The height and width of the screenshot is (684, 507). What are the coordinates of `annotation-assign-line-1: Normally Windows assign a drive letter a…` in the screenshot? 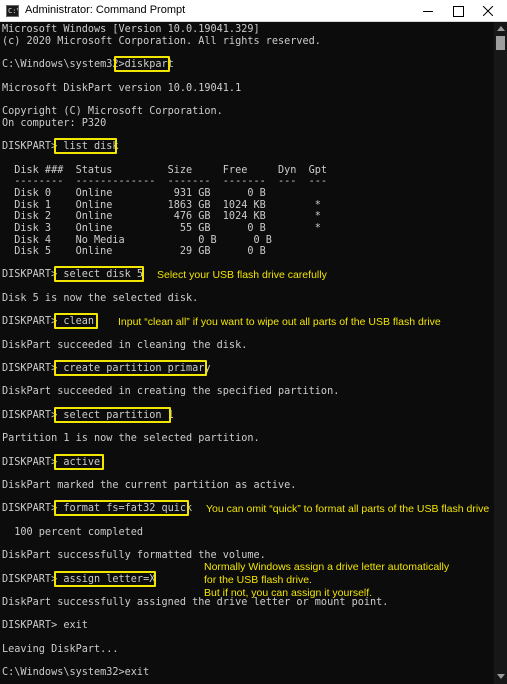 It's located at (327, 567).